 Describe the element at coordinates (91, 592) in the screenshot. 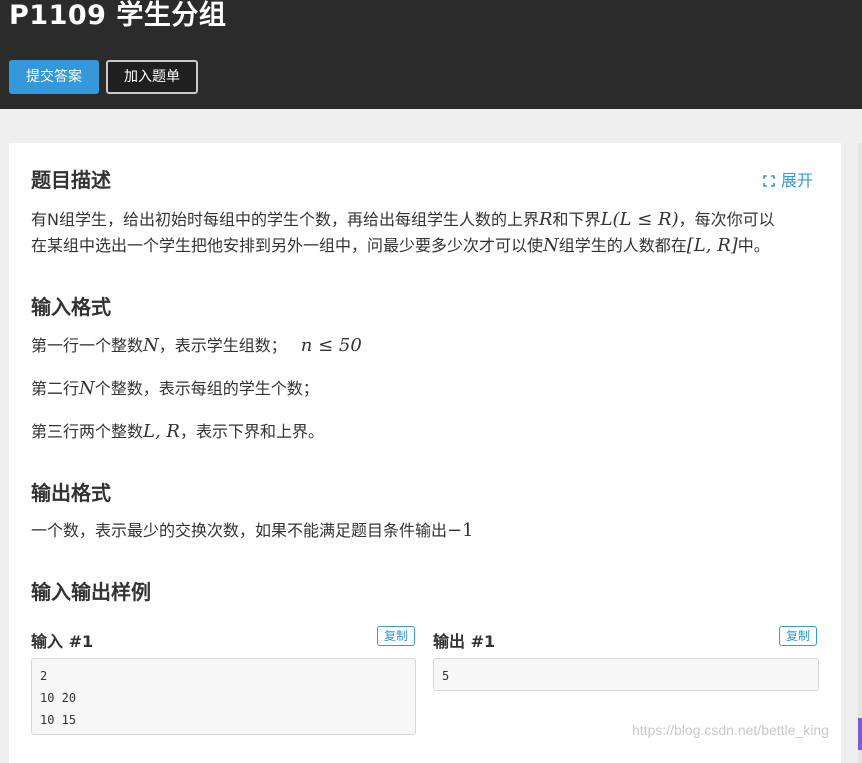

I see `samples-heading: 输入输出样例` at that location.